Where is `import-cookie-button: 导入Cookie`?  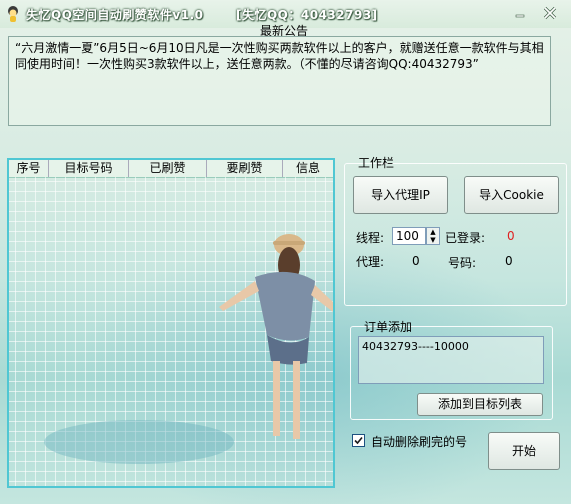
import-cookie-button: 导入Cookie is located at coordinates (511, 195).